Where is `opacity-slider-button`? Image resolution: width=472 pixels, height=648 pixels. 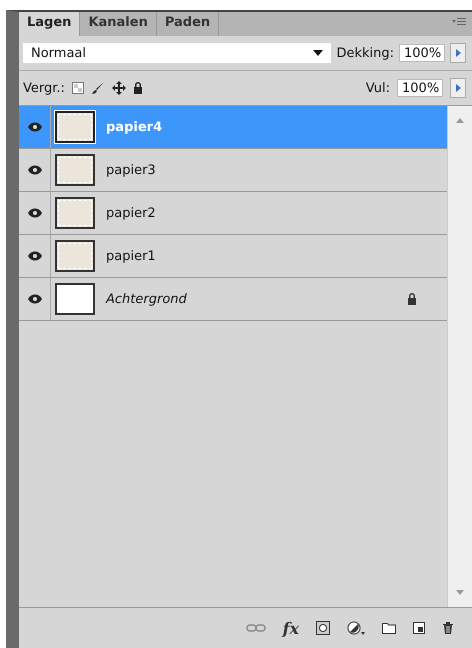 opacity-slider-button is located at coordinates (458, 53).